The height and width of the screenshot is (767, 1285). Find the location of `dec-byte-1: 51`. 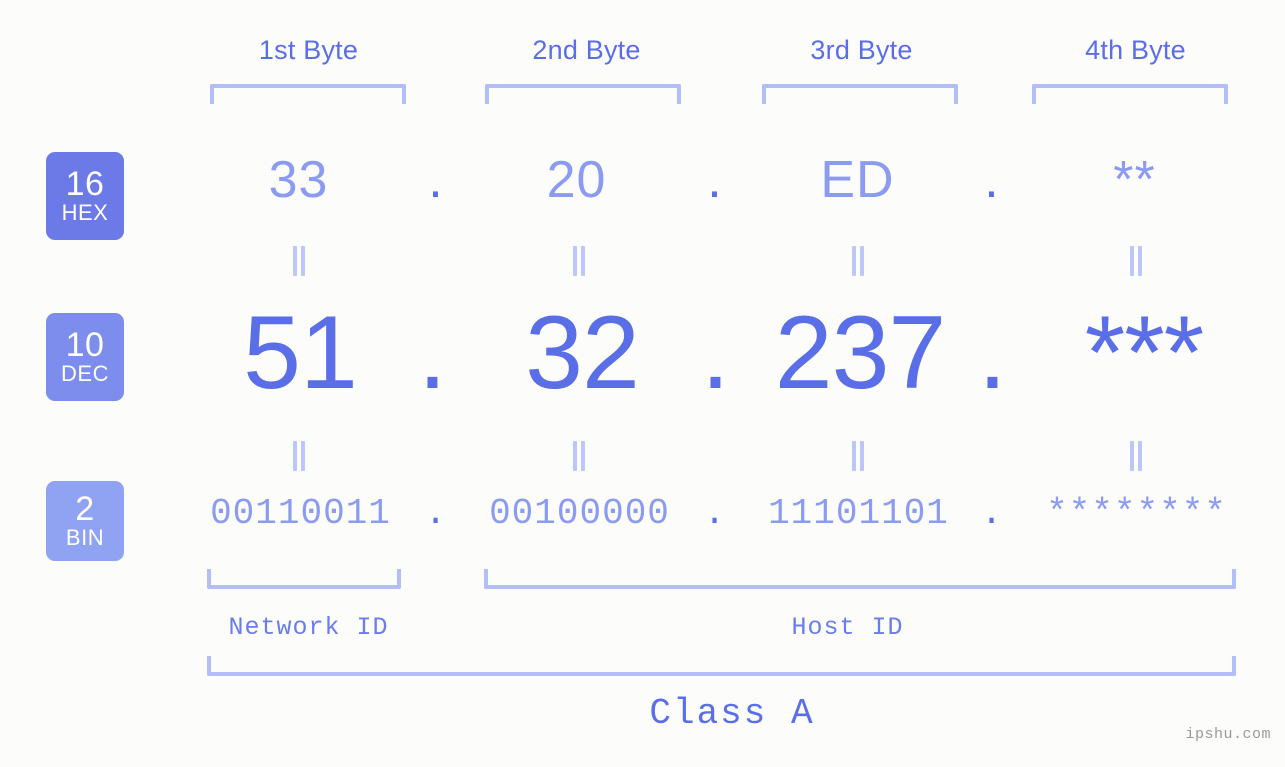

dec-byte-1: 51 is located at coordinates (300, 353).